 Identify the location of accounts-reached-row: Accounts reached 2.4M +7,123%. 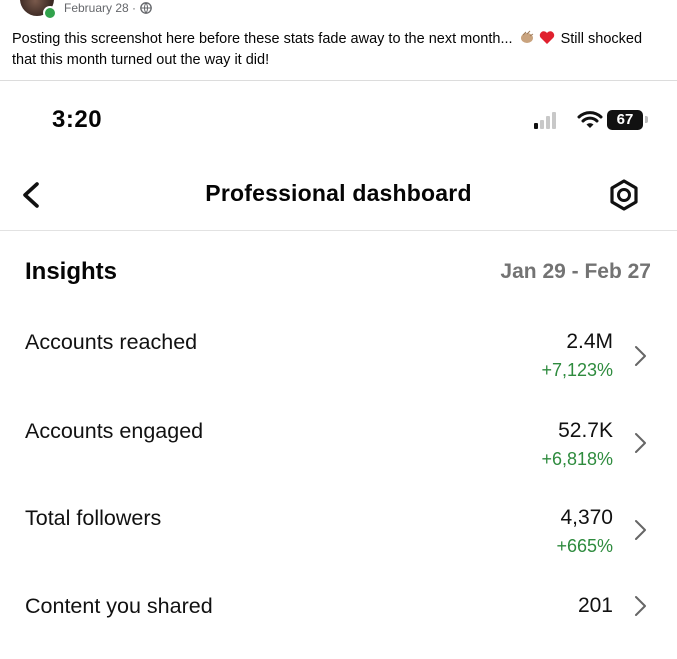
(338, 360).